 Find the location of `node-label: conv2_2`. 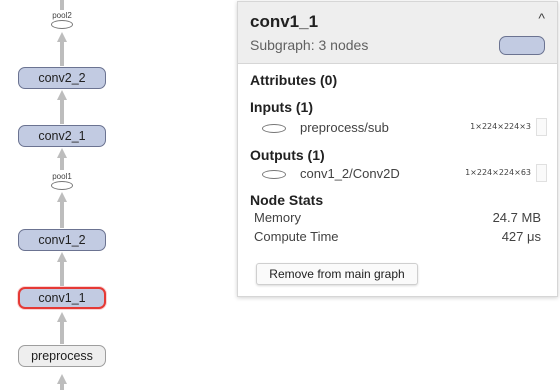

node-label: conv2_2 is located at coordinates (62, 78).